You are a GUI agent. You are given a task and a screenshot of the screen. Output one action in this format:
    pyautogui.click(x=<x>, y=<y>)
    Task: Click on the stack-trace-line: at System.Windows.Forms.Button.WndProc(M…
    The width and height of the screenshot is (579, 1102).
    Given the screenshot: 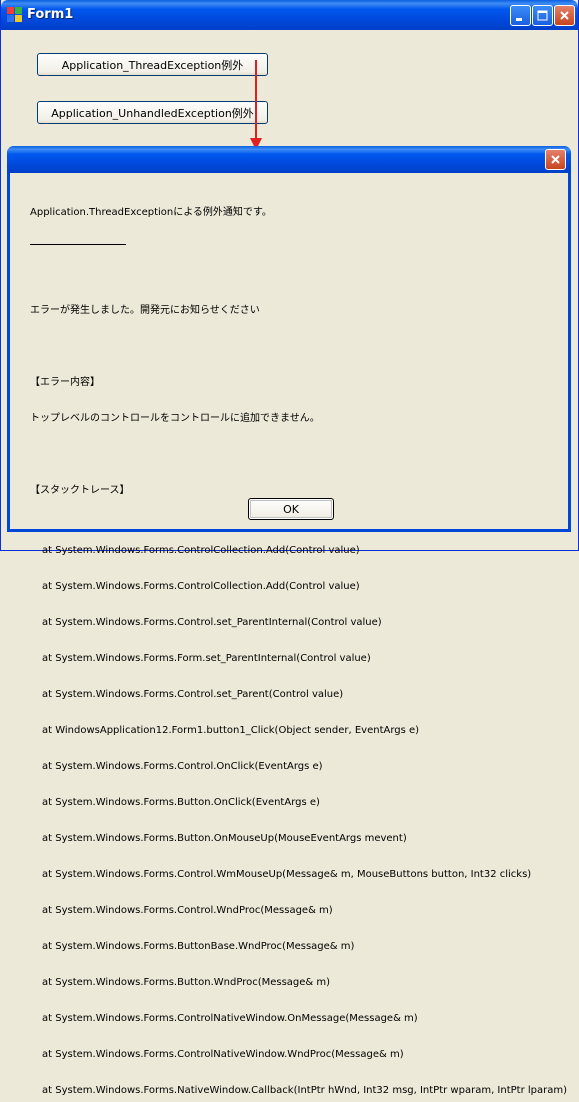 What is the action you would take?
    pyautogui.click(x=186, y=982)
    